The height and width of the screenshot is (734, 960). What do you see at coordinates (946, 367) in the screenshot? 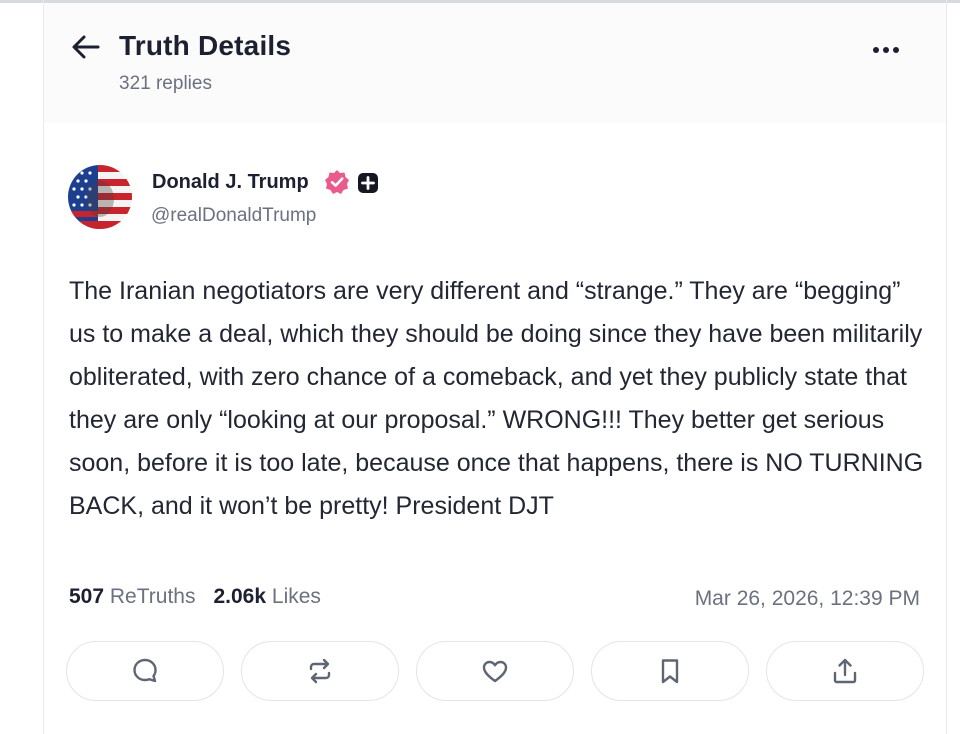
I see `column-border-right` at bounding box center [946, 367].